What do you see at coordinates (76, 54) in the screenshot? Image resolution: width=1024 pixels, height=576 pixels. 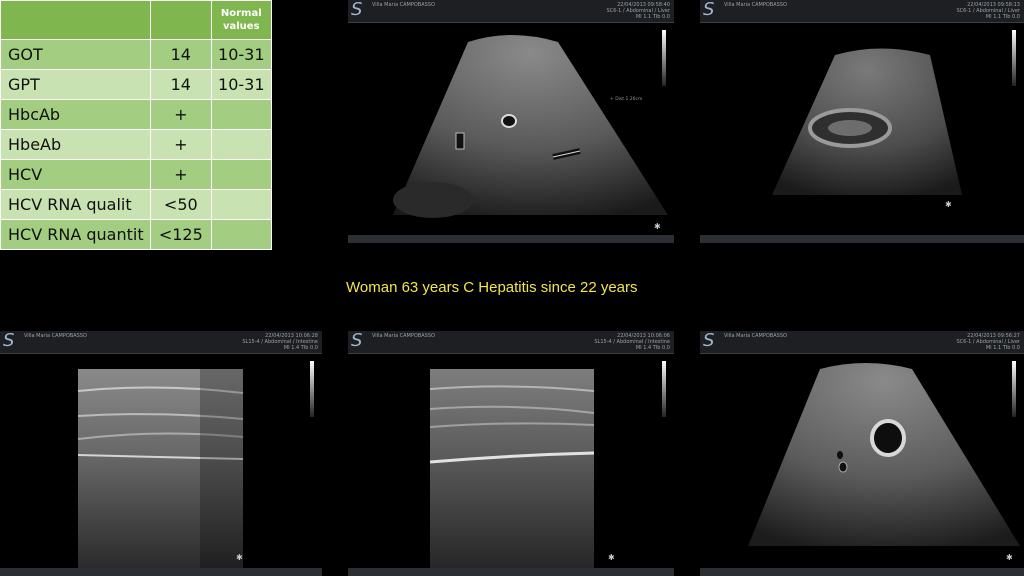 I see `test-name: GOT` at bounding box center [76, 54].